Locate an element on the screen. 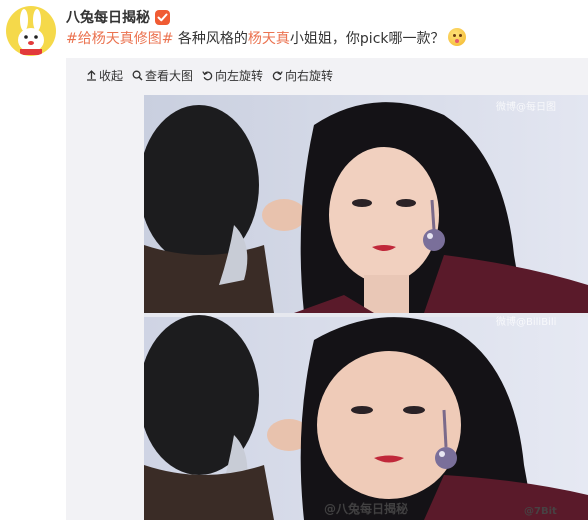  artist-hand is located at coordinates (284, 215).